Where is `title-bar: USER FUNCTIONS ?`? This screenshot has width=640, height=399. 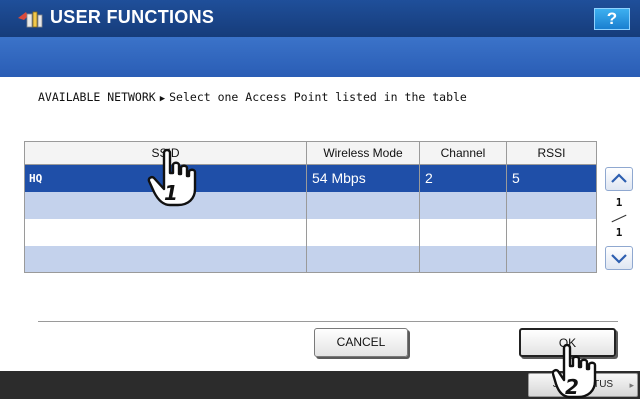
title-bar: USER FUNCTIONS ? is located at coordinates (320, 18).